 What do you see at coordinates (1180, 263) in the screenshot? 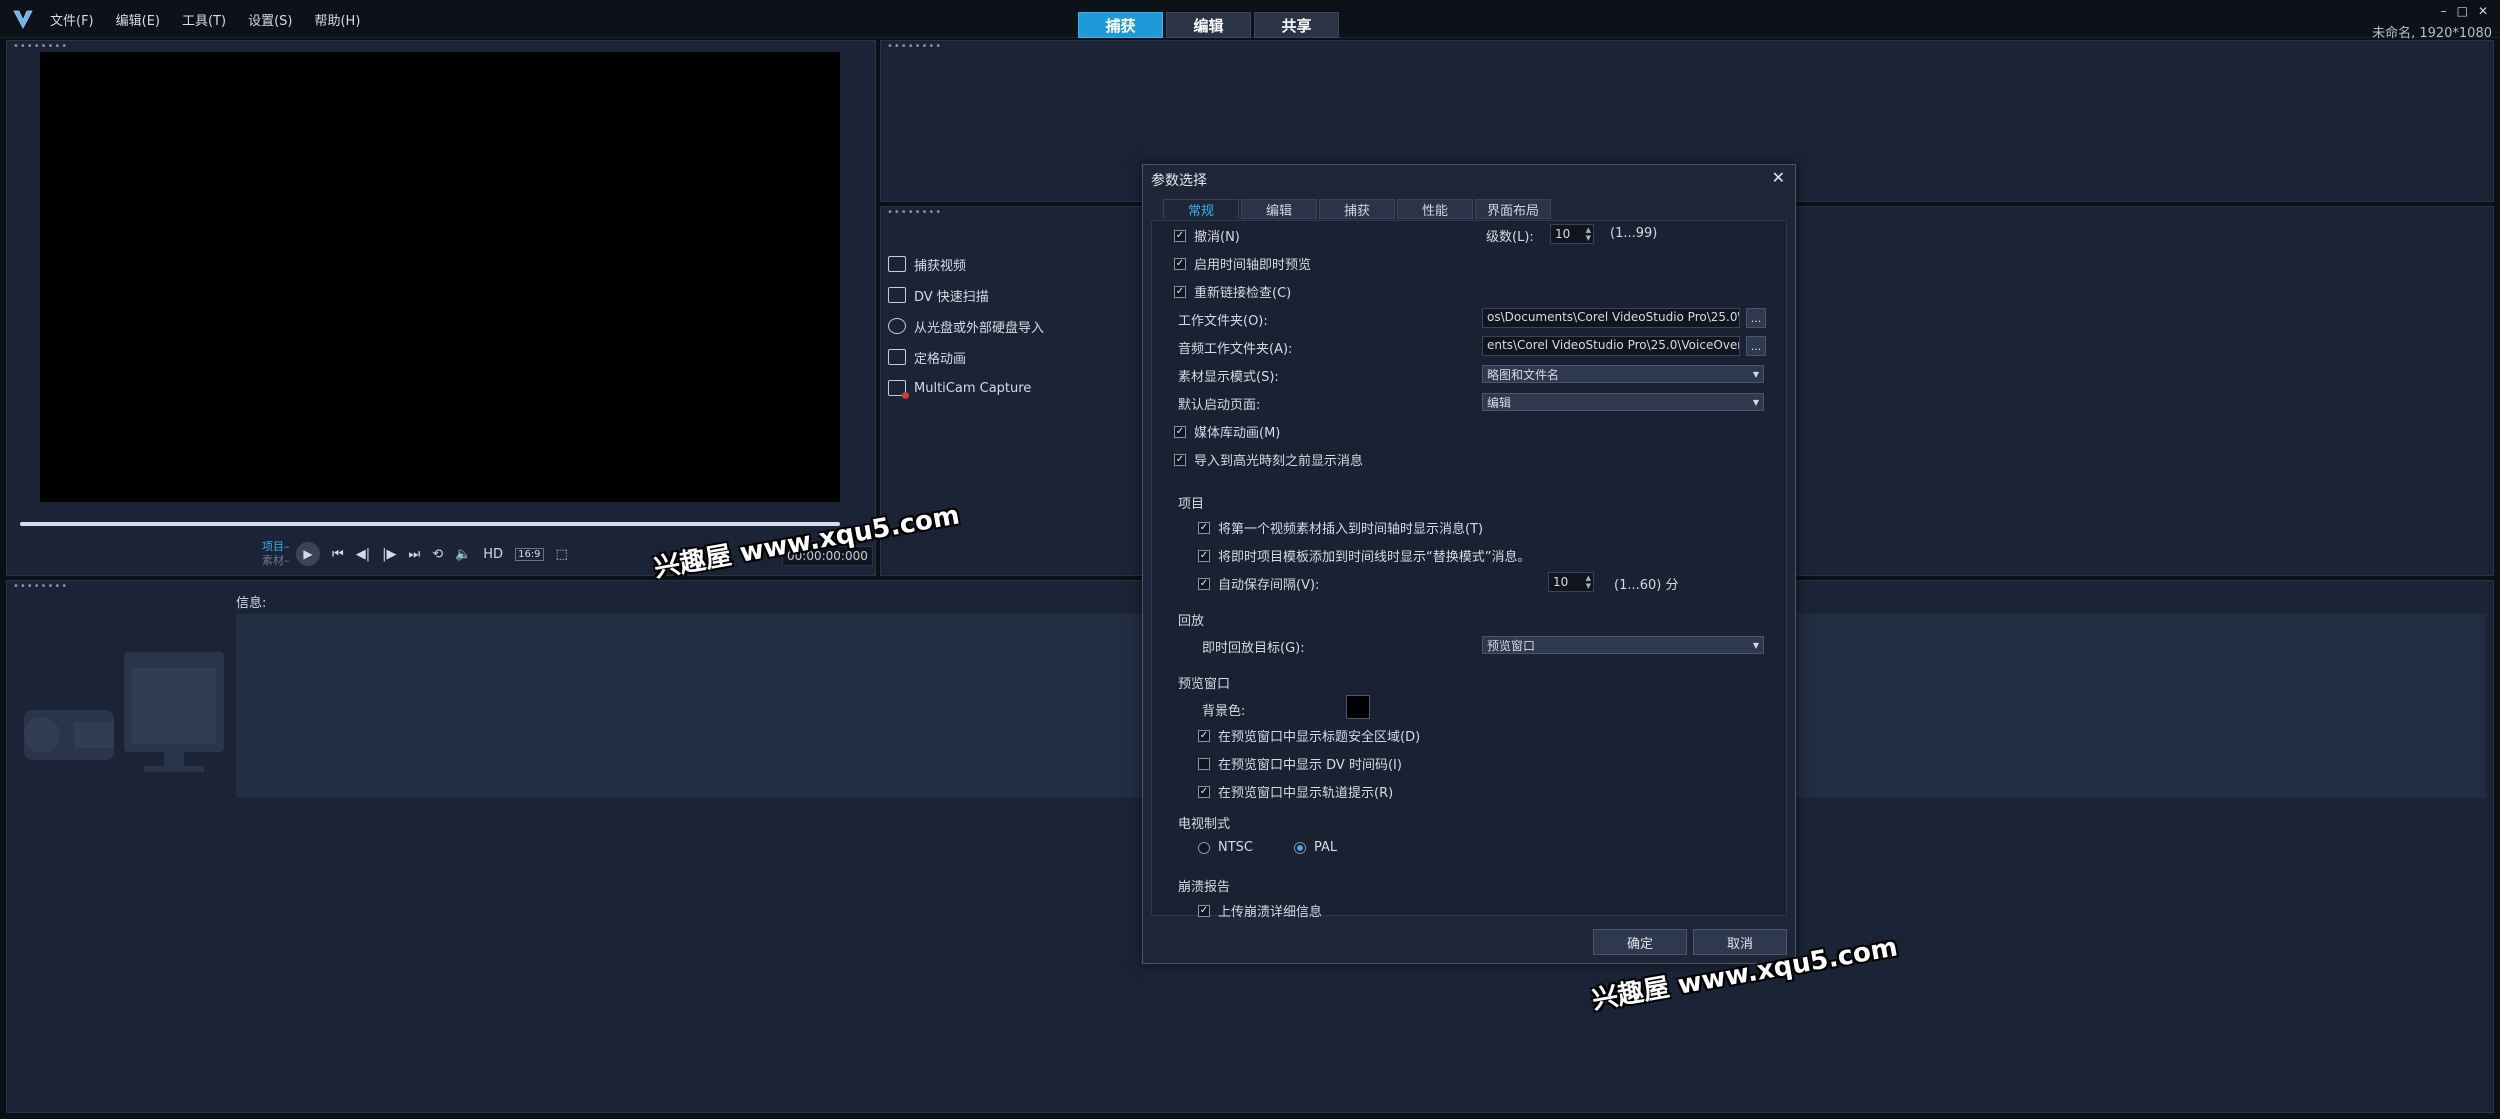
I see `instant-preview-checkbox: ✓` at bounding box center [1180, 263].